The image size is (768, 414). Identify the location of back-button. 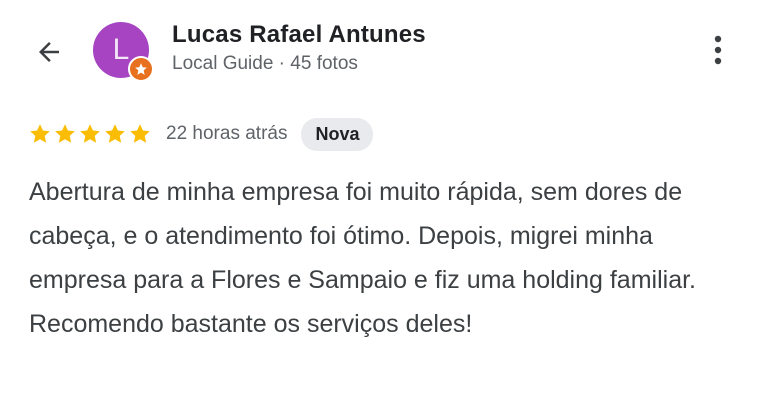
(49, 52).